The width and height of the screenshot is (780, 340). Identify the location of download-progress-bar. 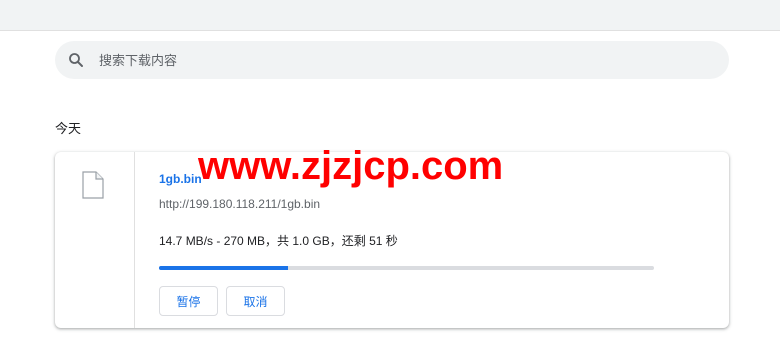
(406, 268).